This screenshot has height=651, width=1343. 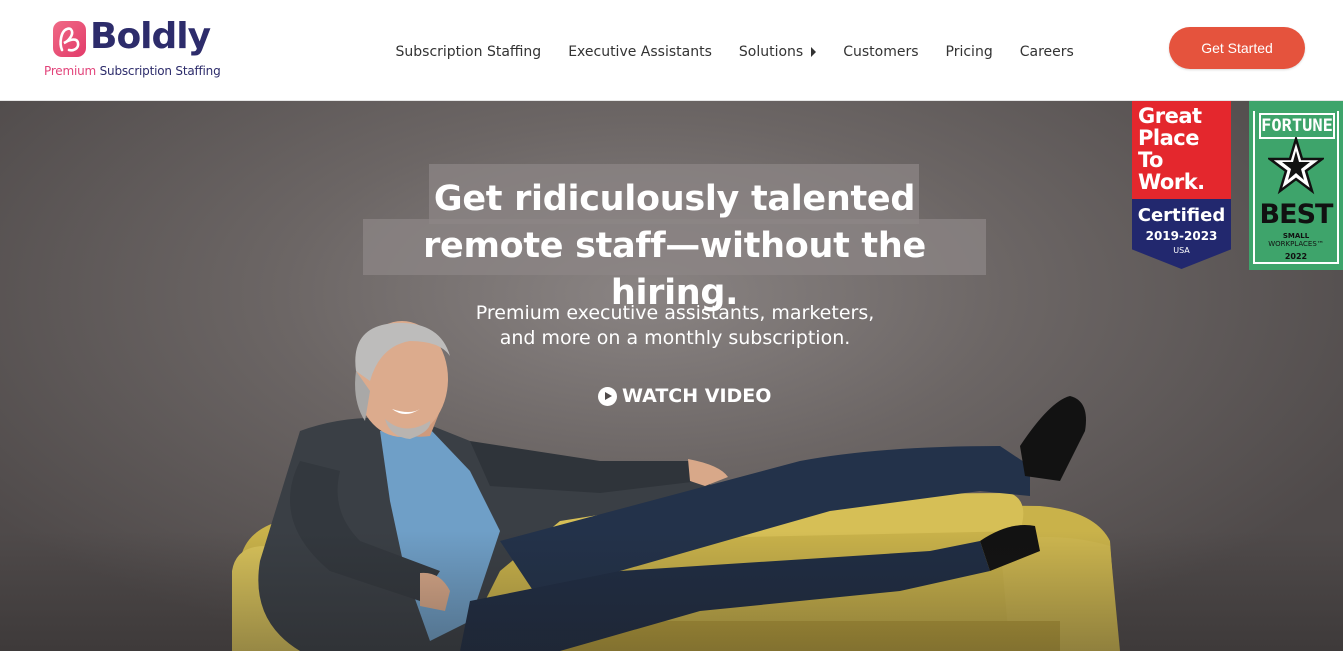 I want to click on nav-pricing: Pricing, so click(x=969, y=52).